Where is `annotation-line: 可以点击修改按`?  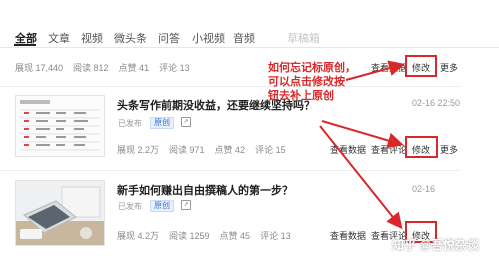
annotation-line: 可以点击修改按 is located at coordinates (306, 82).